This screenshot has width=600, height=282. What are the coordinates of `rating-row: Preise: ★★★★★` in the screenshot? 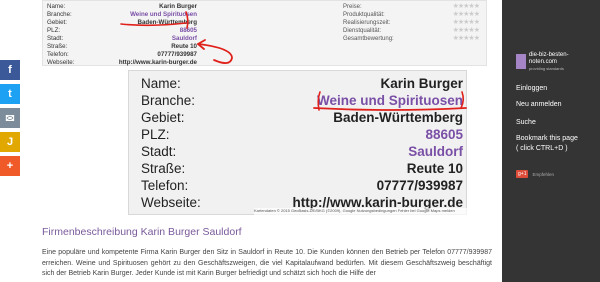 It's located at (411, 7).